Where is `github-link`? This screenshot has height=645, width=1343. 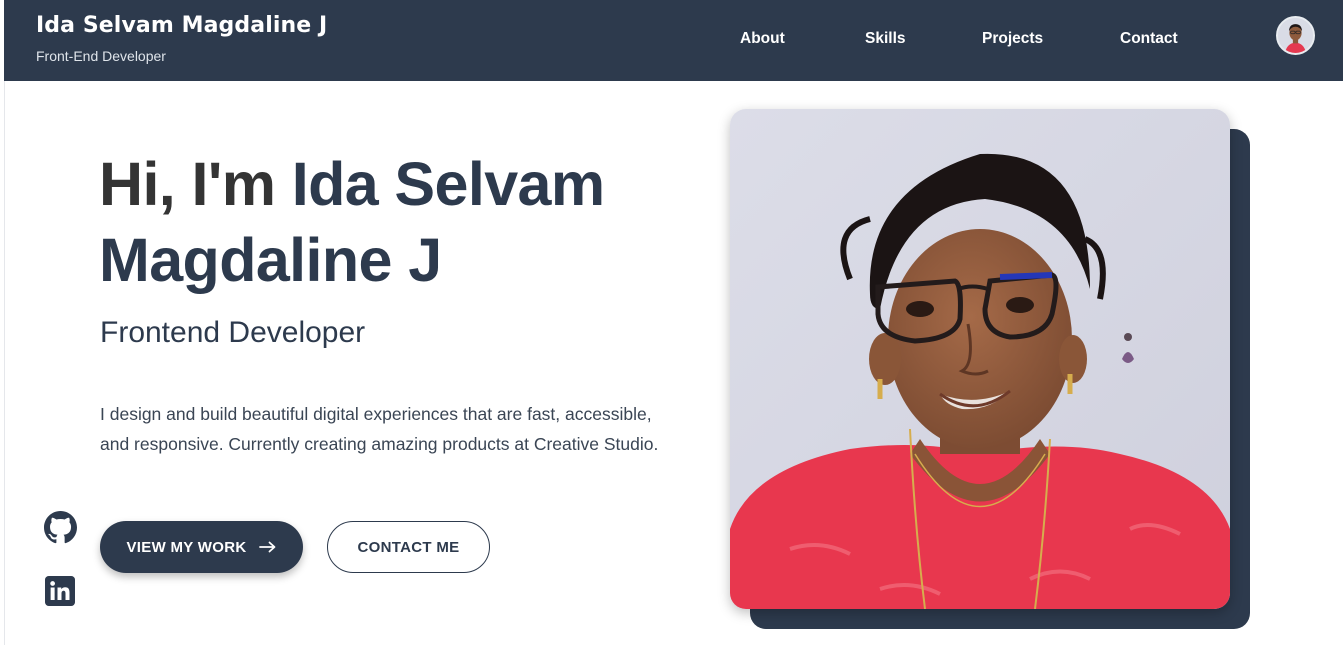
github-link is located at coordinates (60, 527).